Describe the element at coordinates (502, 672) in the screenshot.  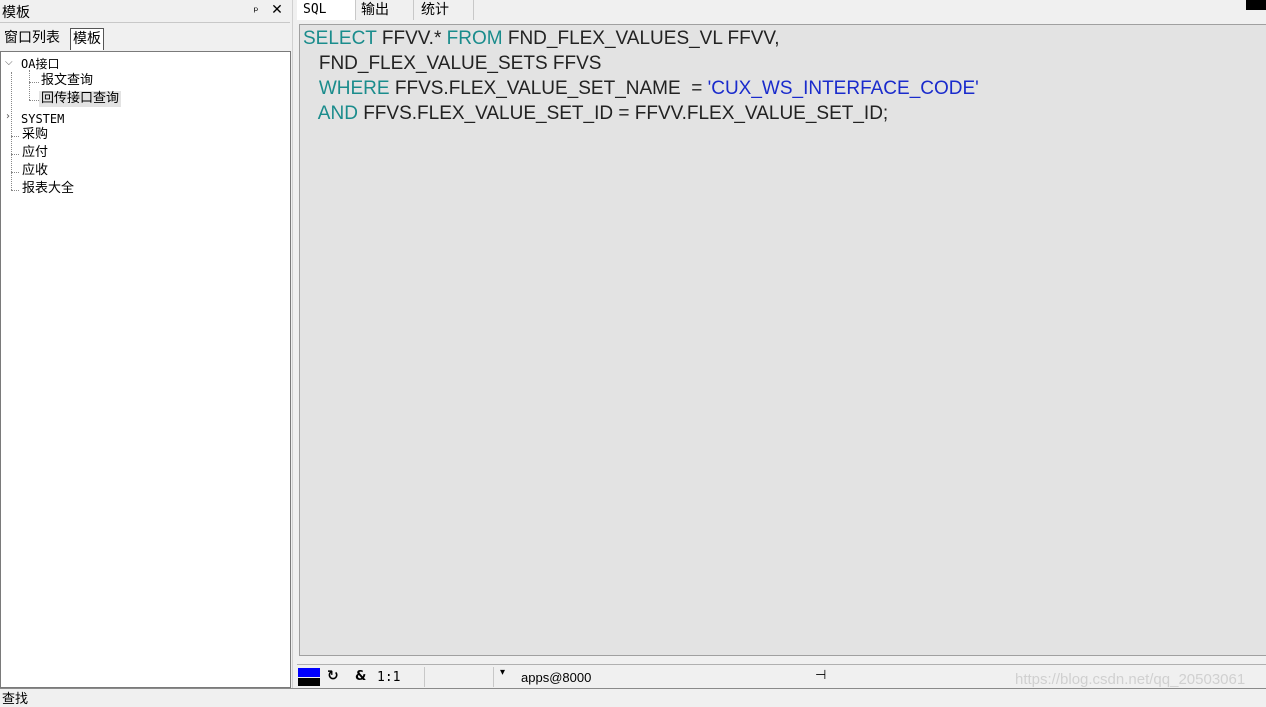
I see `chevron-down-icon: ▾` at that location.